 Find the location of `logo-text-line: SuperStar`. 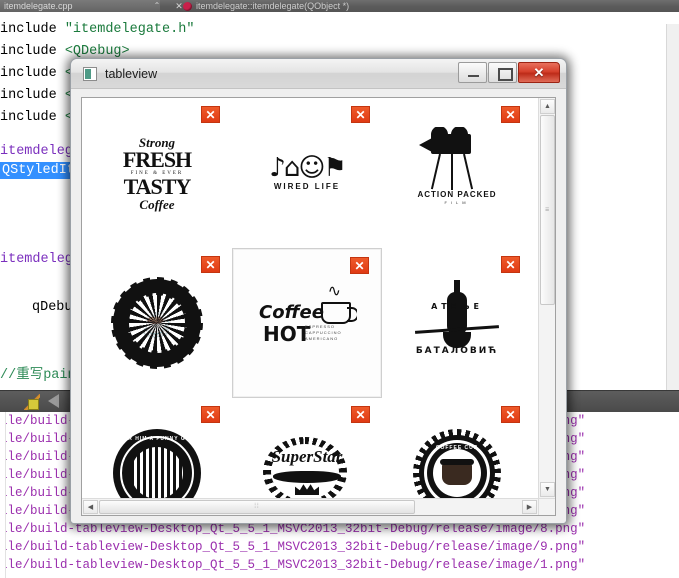

logo-text-line: SuperStar is located at coordinates (307, 456).